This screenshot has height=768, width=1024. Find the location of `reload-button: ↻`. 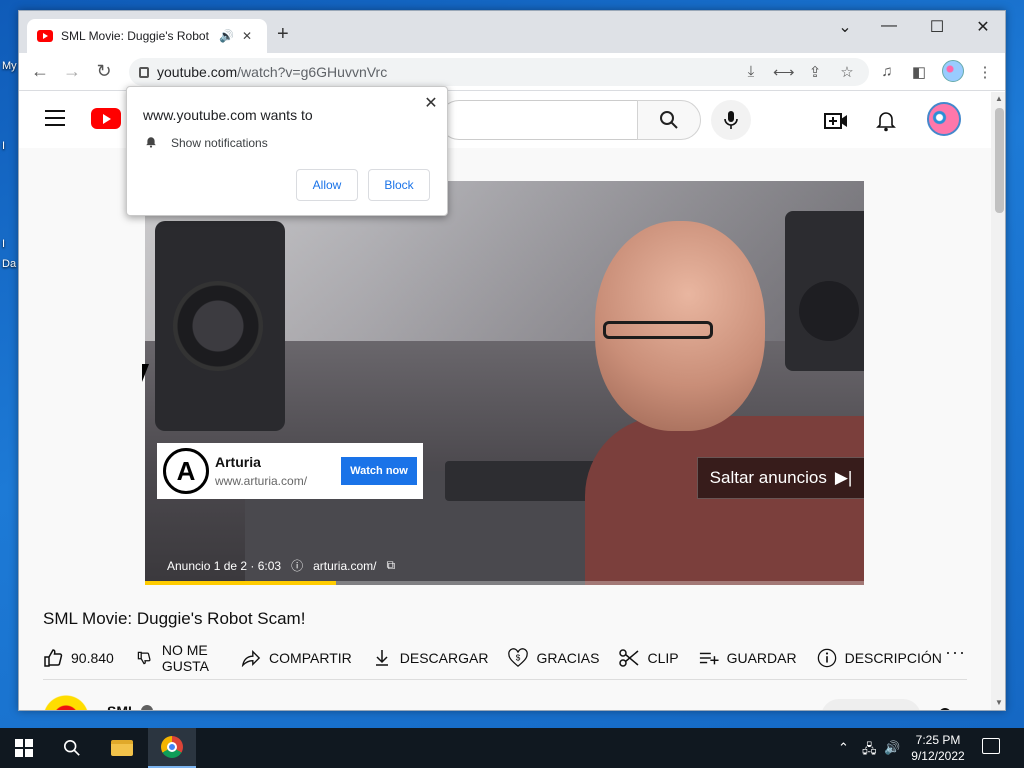

reload-button: ↻ is located at coordinates (104, 71).